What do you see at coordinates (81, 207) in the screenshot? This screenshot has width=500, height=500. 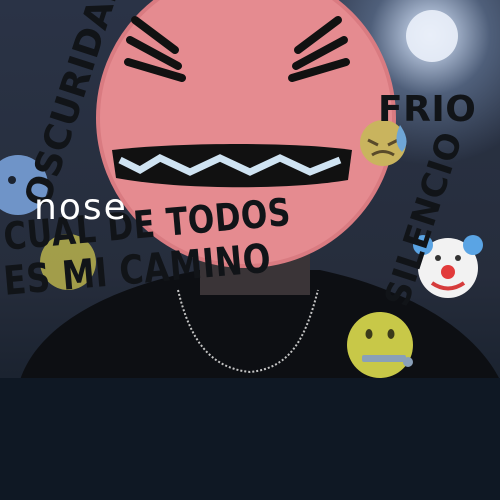 I see `caption-nose: nose` at bounding box center [81, 207].